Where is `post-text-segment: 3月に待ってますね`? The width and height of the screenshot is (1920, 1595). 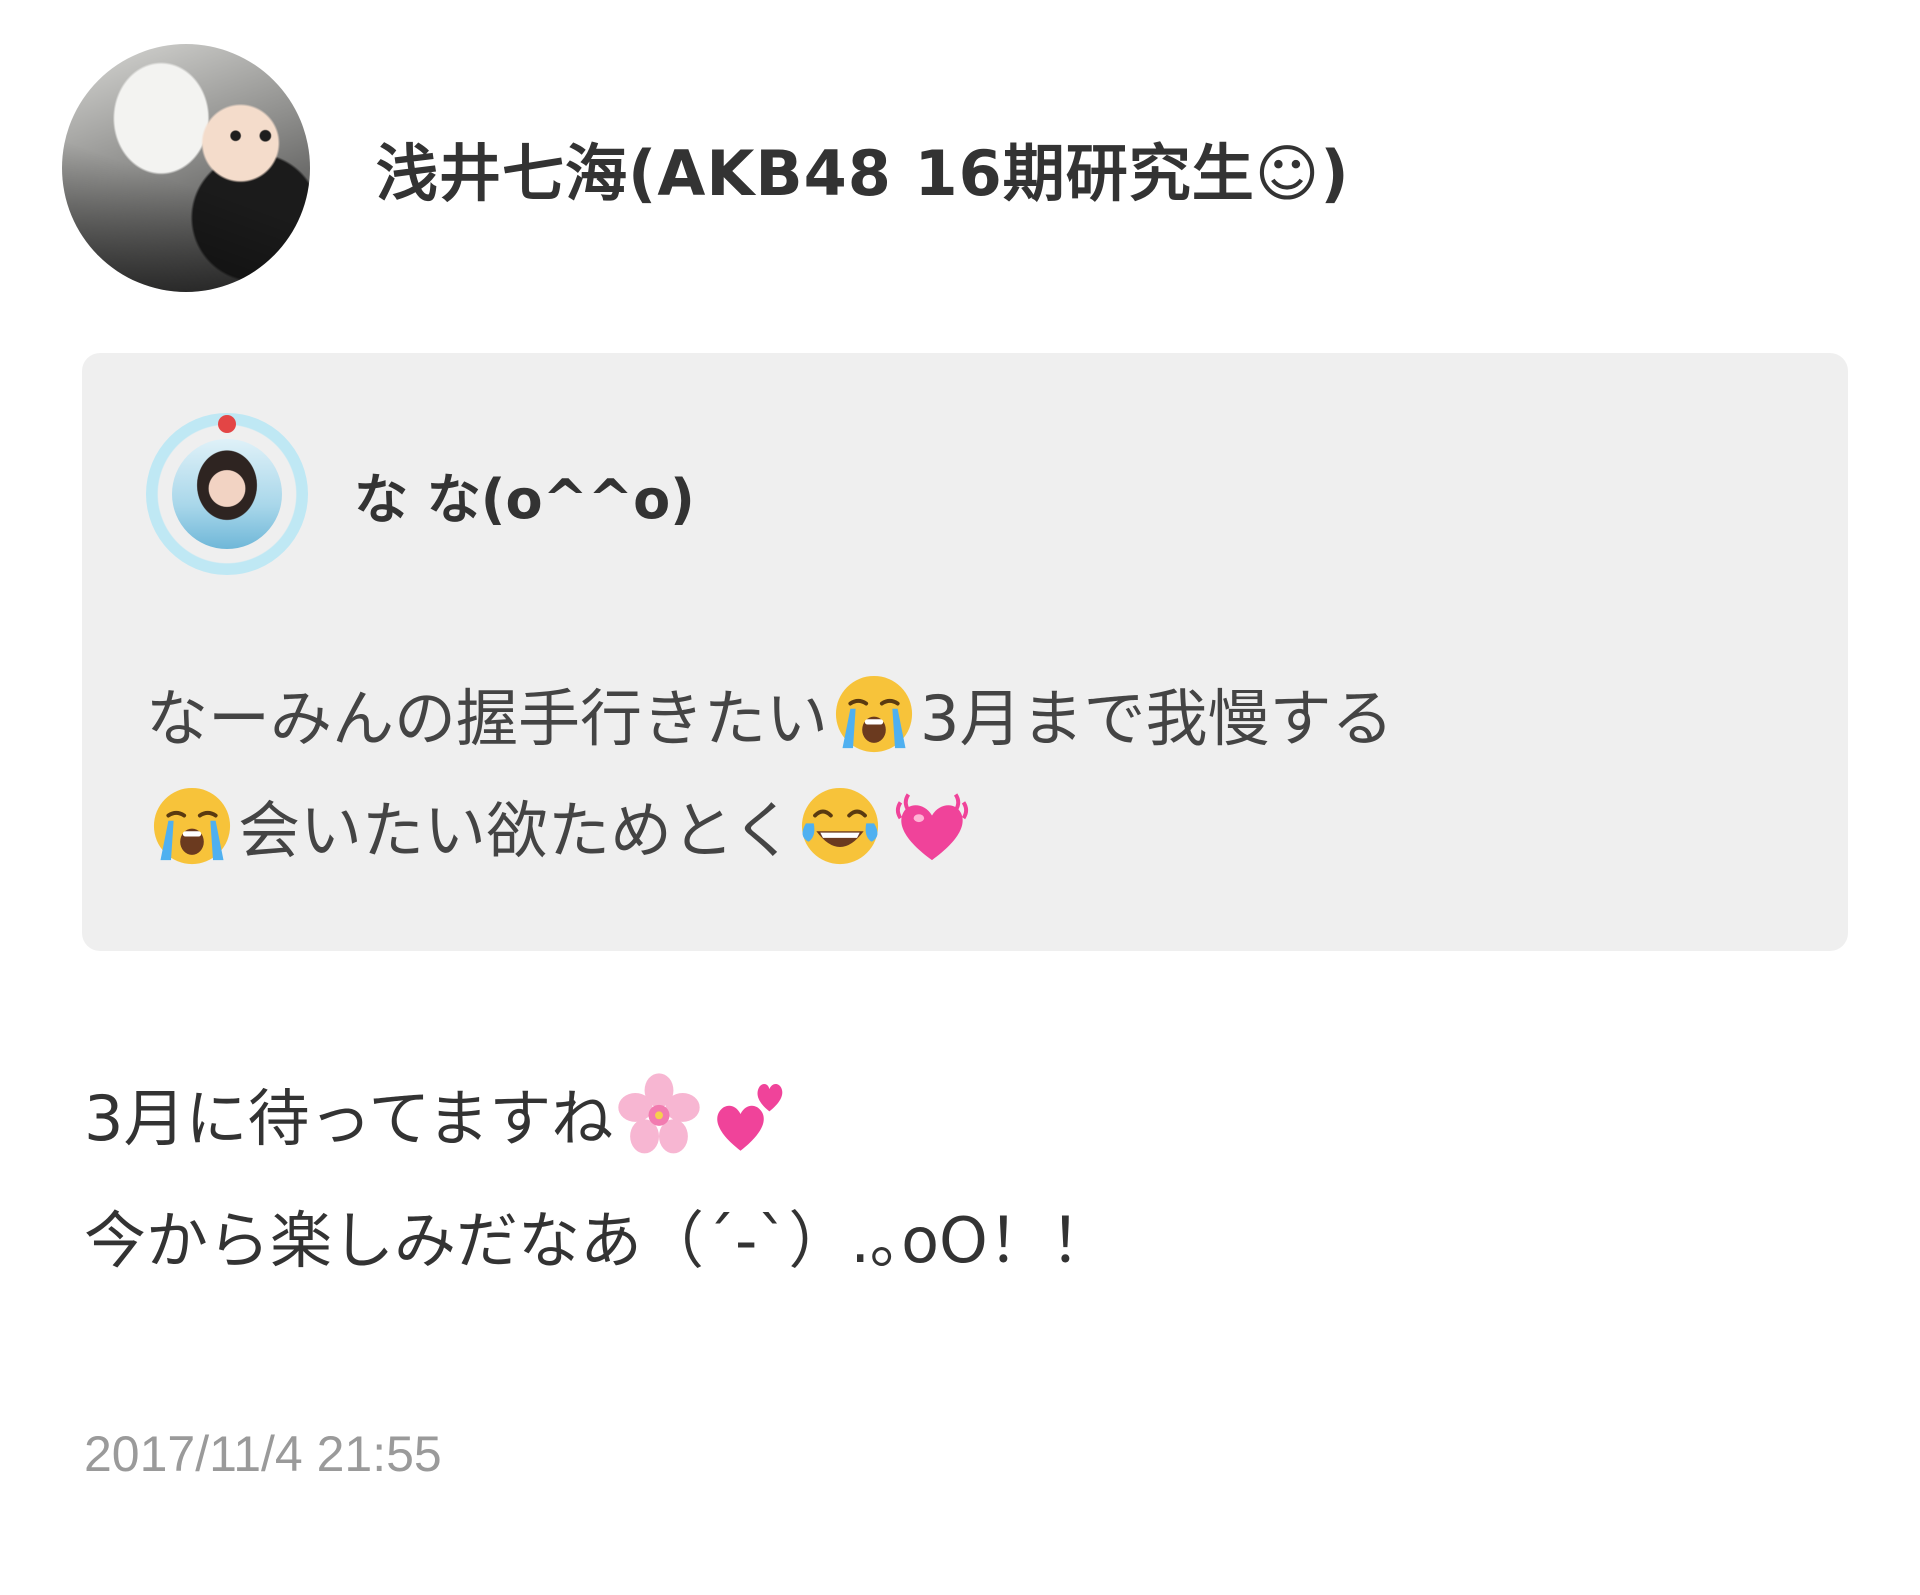
post-text-segment: 3月に待ってますね is located at coordinates (349, 1118).